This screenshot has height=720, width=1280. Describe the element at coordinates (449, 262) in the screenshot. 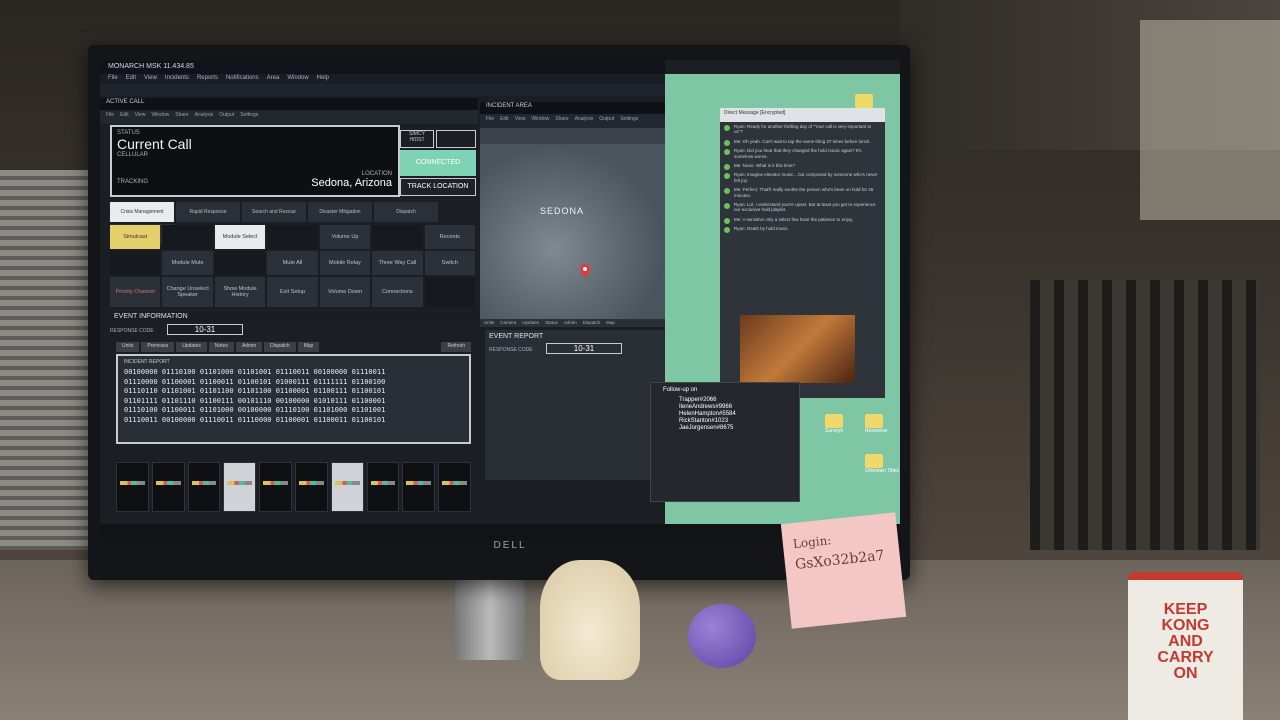

I see `control-button: Switch` at that location.